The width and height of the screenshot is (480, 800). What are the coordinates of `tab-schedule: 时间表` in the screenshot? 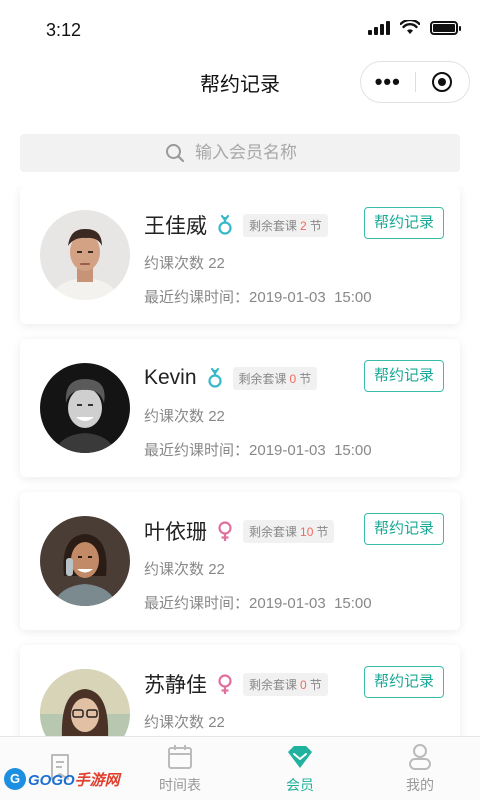 It's located at (180, 768).